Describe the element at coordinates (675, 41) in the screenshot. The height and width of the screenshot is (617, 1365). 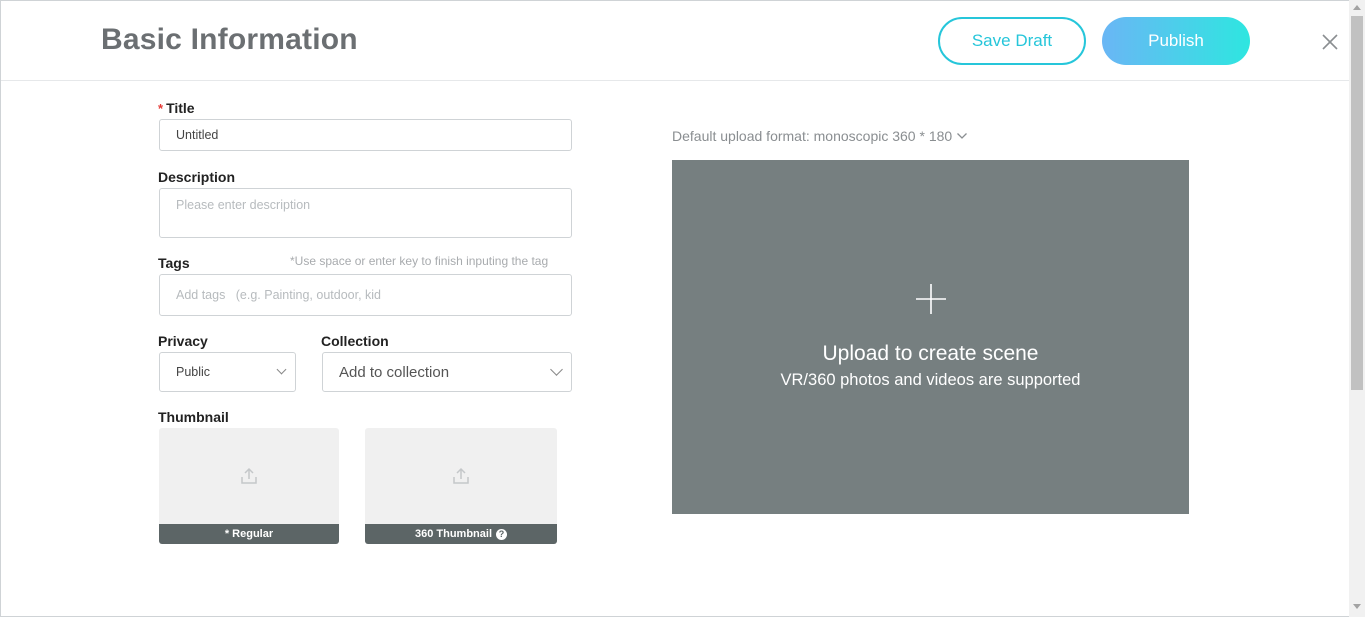
I see `modal-header: Basic Information Save Draft Publish` at that location.